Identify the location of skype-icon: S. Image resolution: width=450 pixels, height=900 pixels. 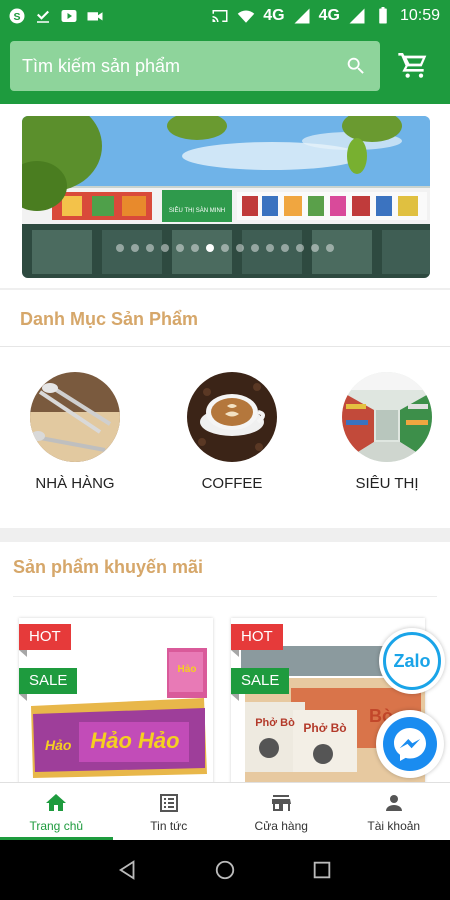
(17, 16).